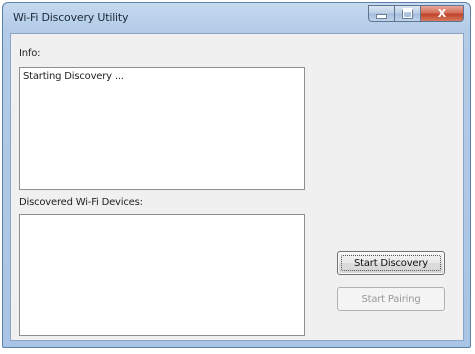 This screenshot has width=475, height=354. I want to click on start-discovery-button: Start Discovery, so click(391, 263).